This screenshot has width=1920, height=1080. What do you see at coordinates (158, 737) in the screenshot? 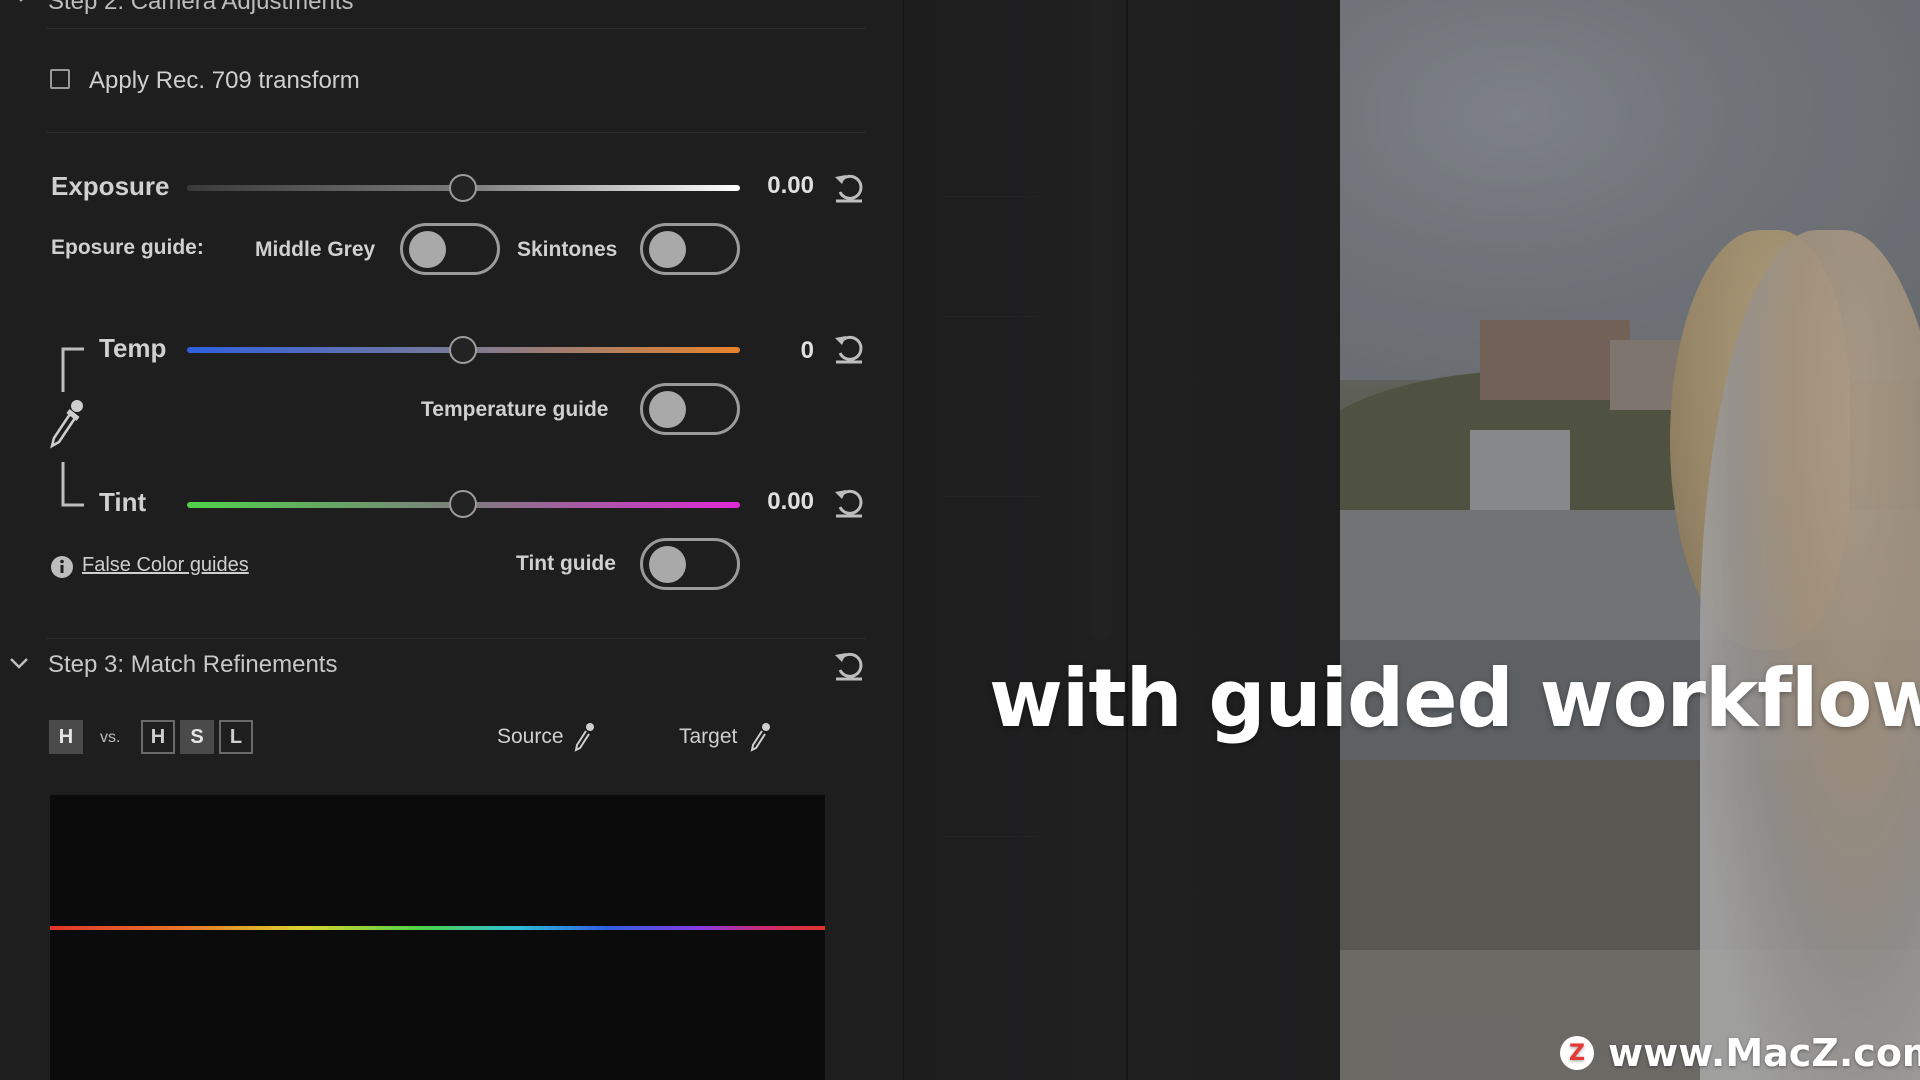
I see `chip-h: H` at bounding box center [158, 737].